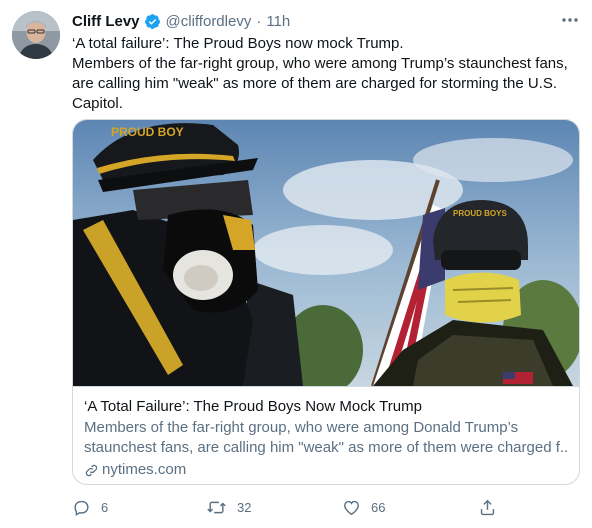 The image size is (592, 528). Describe the element at coordinates (244, 507) in the screenshot. I see `retweet-count: 32` at that location.